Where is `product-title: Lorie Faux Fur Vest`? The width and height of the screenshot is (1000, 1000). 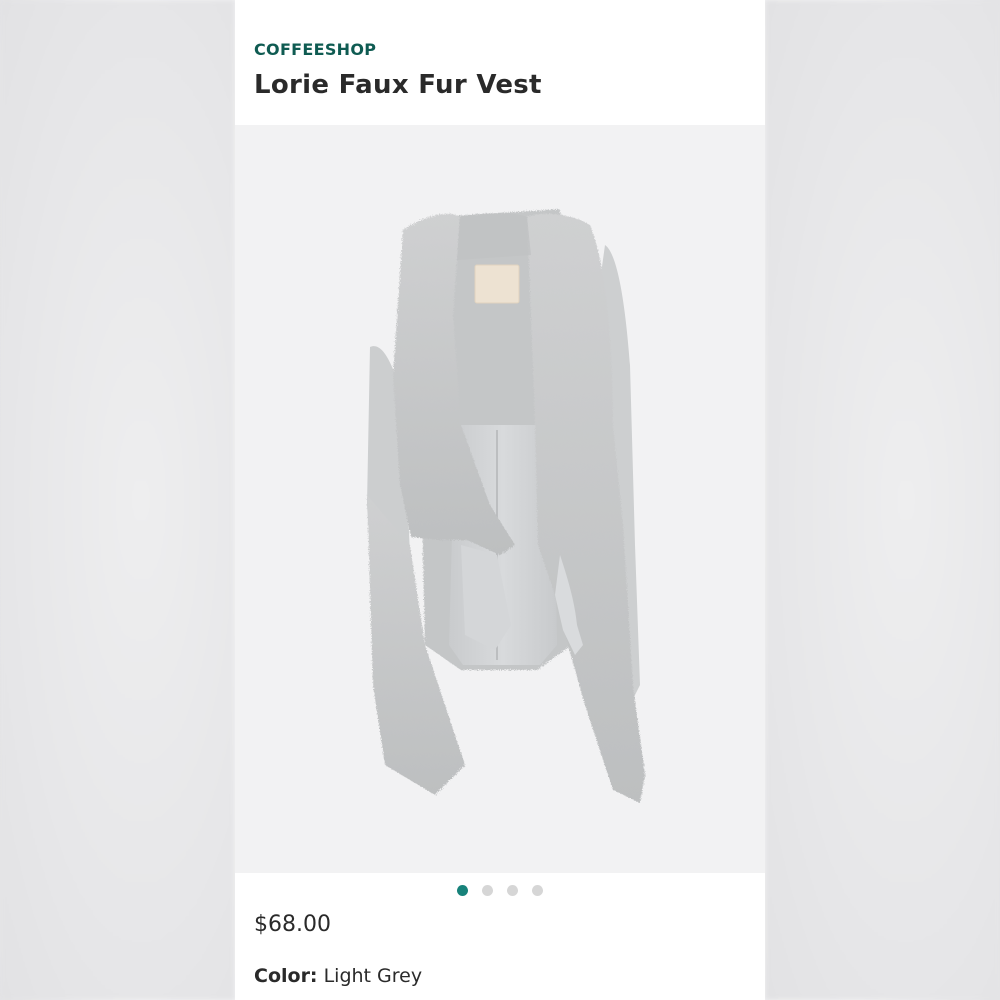
product-title: Lorie Faux Fur Vest is located at coordinates (398, 85).